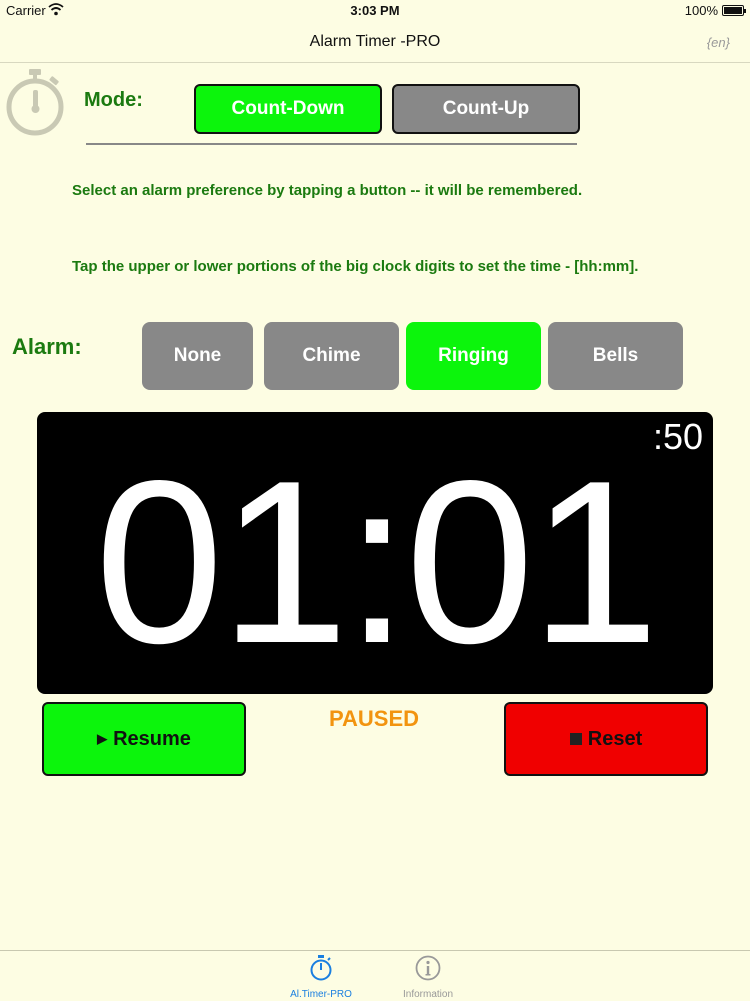 This screenshot has width=750, height=1001. I want to click on alarm-ringing-button: Ringing, so click(473, 356).